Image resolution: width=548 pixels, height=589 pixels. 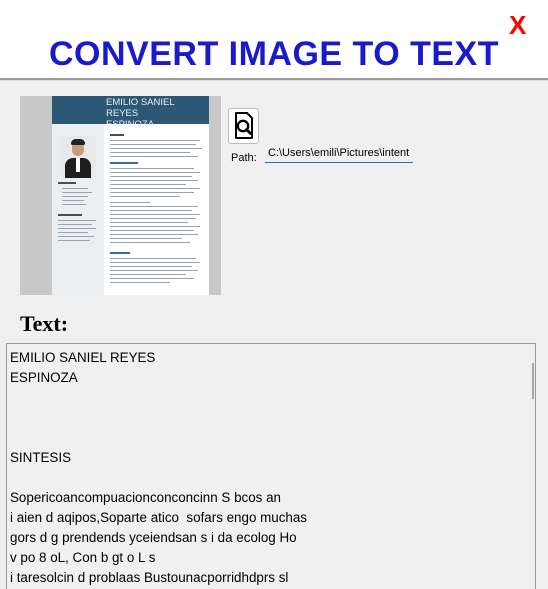 What do you see at coordinates (44, 323) in the screenshot?
I see `text-label: Text:` at bounding box center [44, 323].